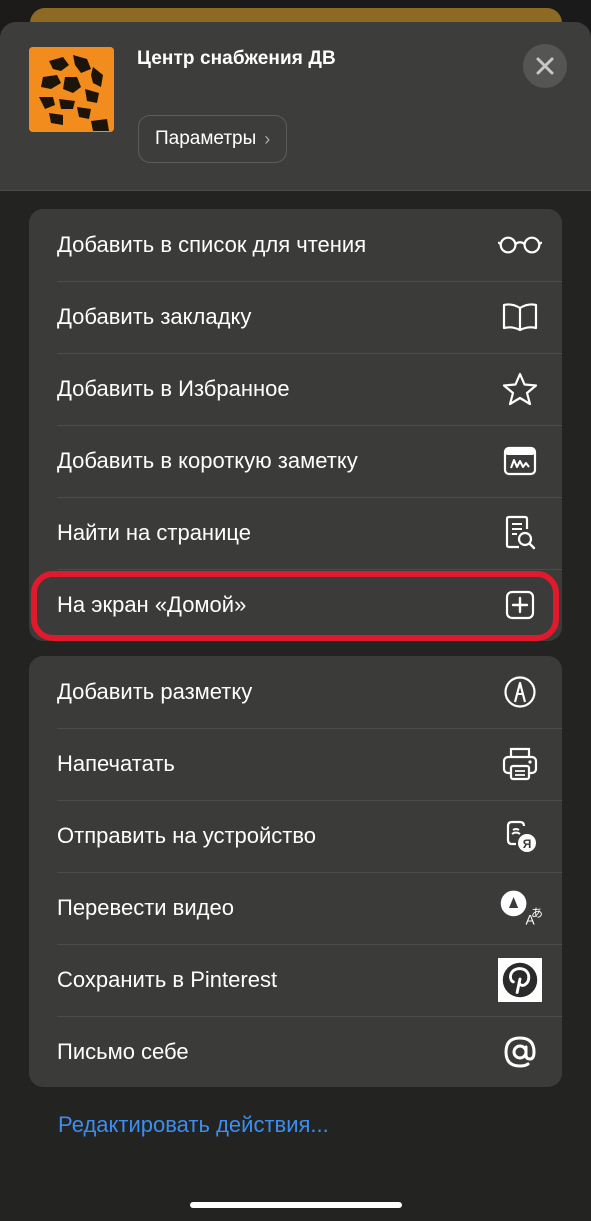 The height and width of the screenshot is (1221, 591). Describe the element at coordinates (520, 836) in the screenshot. I see `send-to-device-icon: Я` at that location.